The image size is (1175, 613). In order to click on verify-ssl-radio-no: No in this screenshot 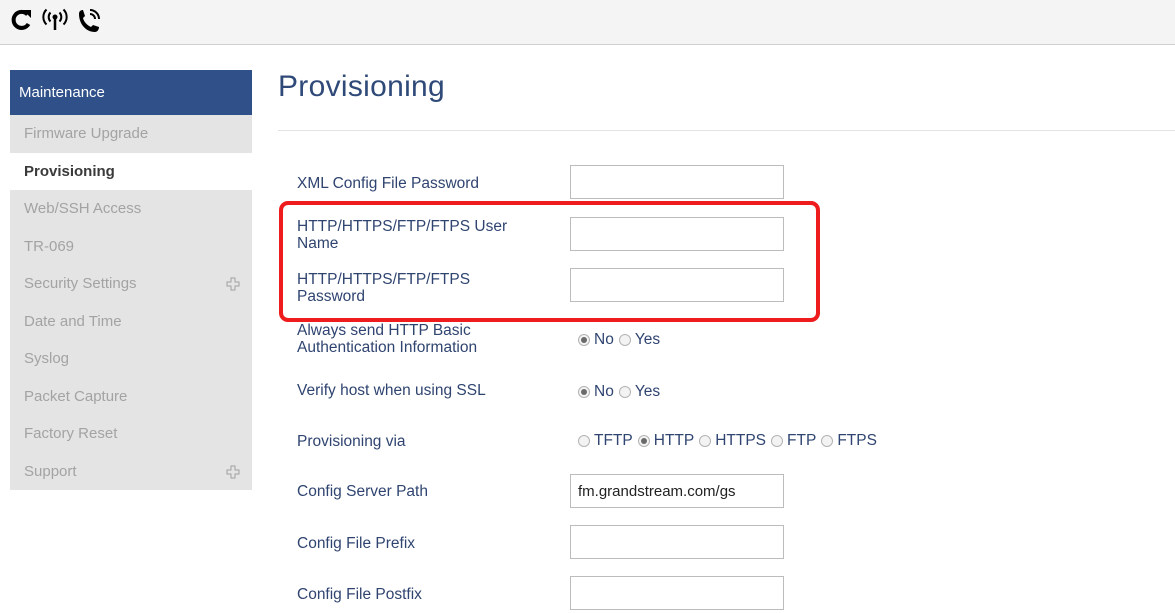, I will do `click(598, 392)`.